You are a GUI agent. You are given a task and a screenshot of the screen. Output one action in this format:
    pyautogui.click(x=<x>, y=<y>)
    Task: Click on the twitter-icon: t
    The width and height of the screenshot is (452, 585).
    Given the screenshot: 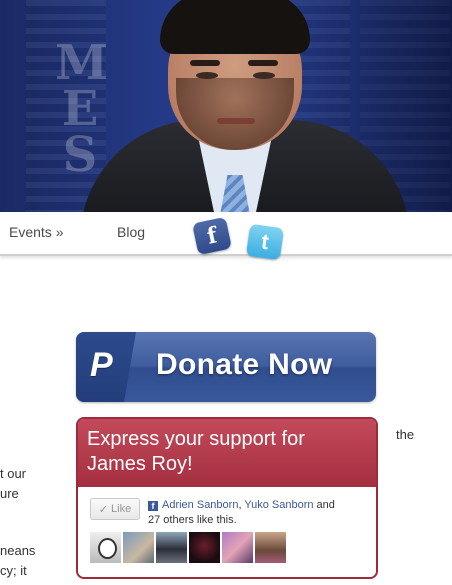 What is the action you would take?
    pyautogui.click(x=265, y=242)
    